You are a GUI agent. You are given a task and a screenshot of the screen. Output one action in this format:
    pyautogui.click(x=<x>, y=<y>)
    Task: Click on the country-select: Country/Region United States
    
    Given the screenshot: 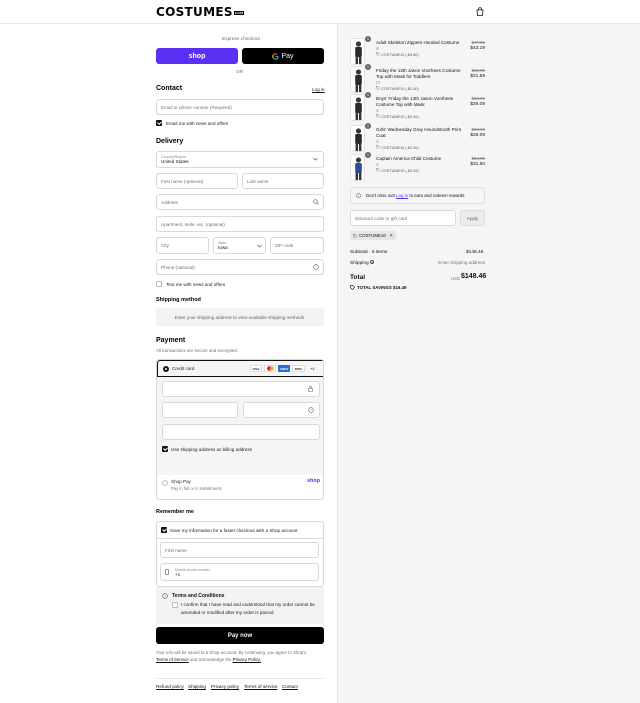 What is the action you would take?
    pyautogui.click(x=240, y=159)
    